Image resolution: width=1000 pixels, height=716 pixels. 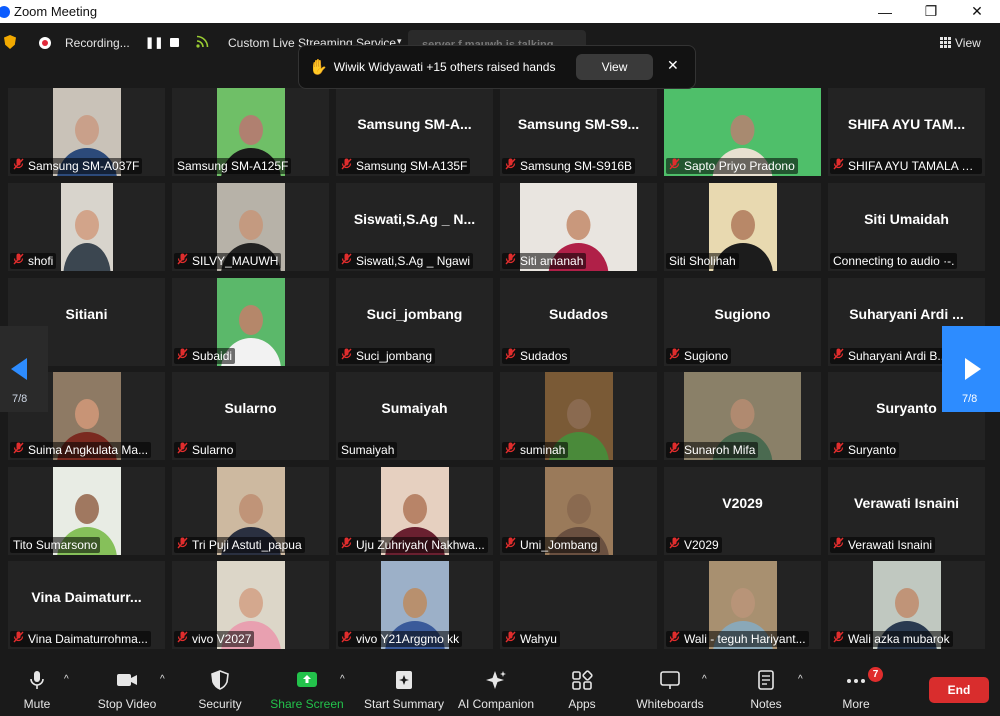 I want to click on security-button: Security, so click(x=220, y=688).